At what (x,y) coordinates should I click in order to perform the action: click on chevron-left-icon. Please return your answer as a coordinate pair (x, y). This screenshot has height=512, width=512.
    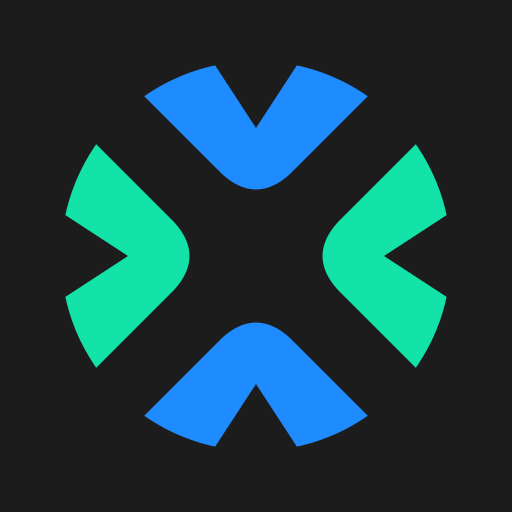
    Looking at the image, I should click on (386, 256).